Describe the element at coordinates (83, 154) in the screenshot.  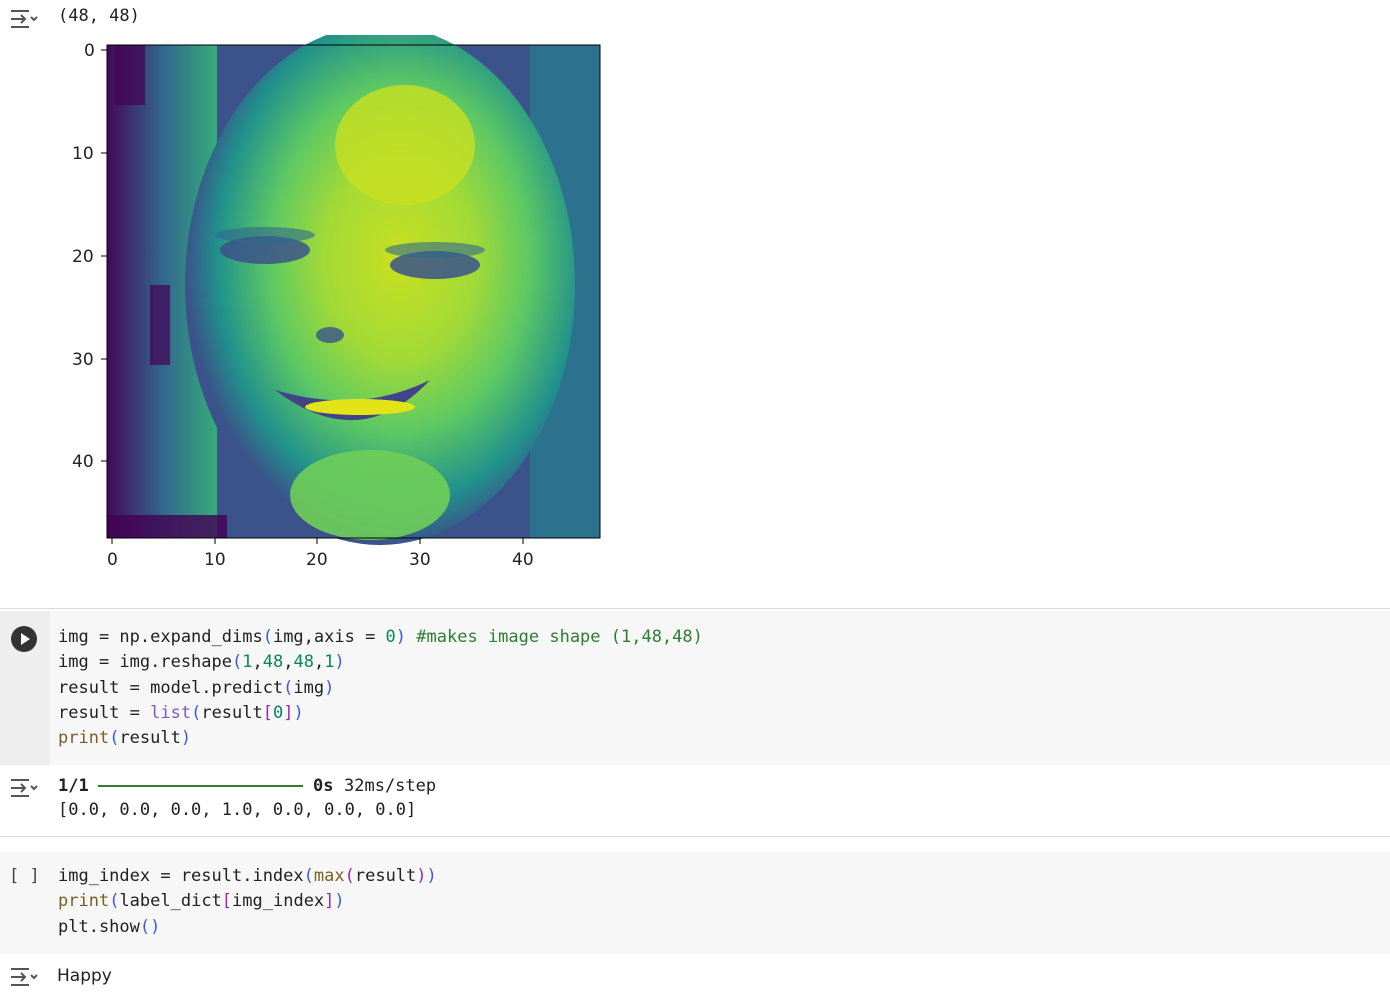
I see `y-tick-label: 10` at that location.